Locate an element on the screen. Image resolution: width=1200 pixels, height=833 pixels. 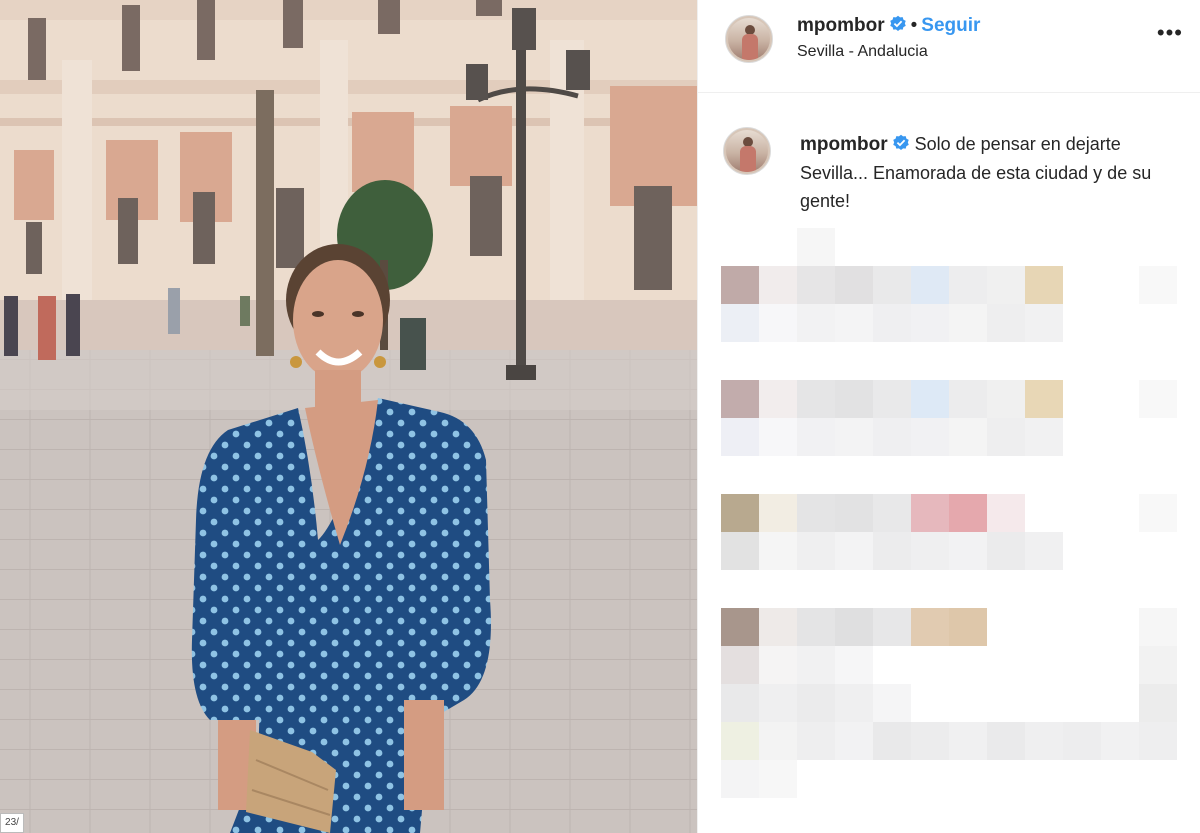
follow-button: Seguir is located at coordinates (950, 25).